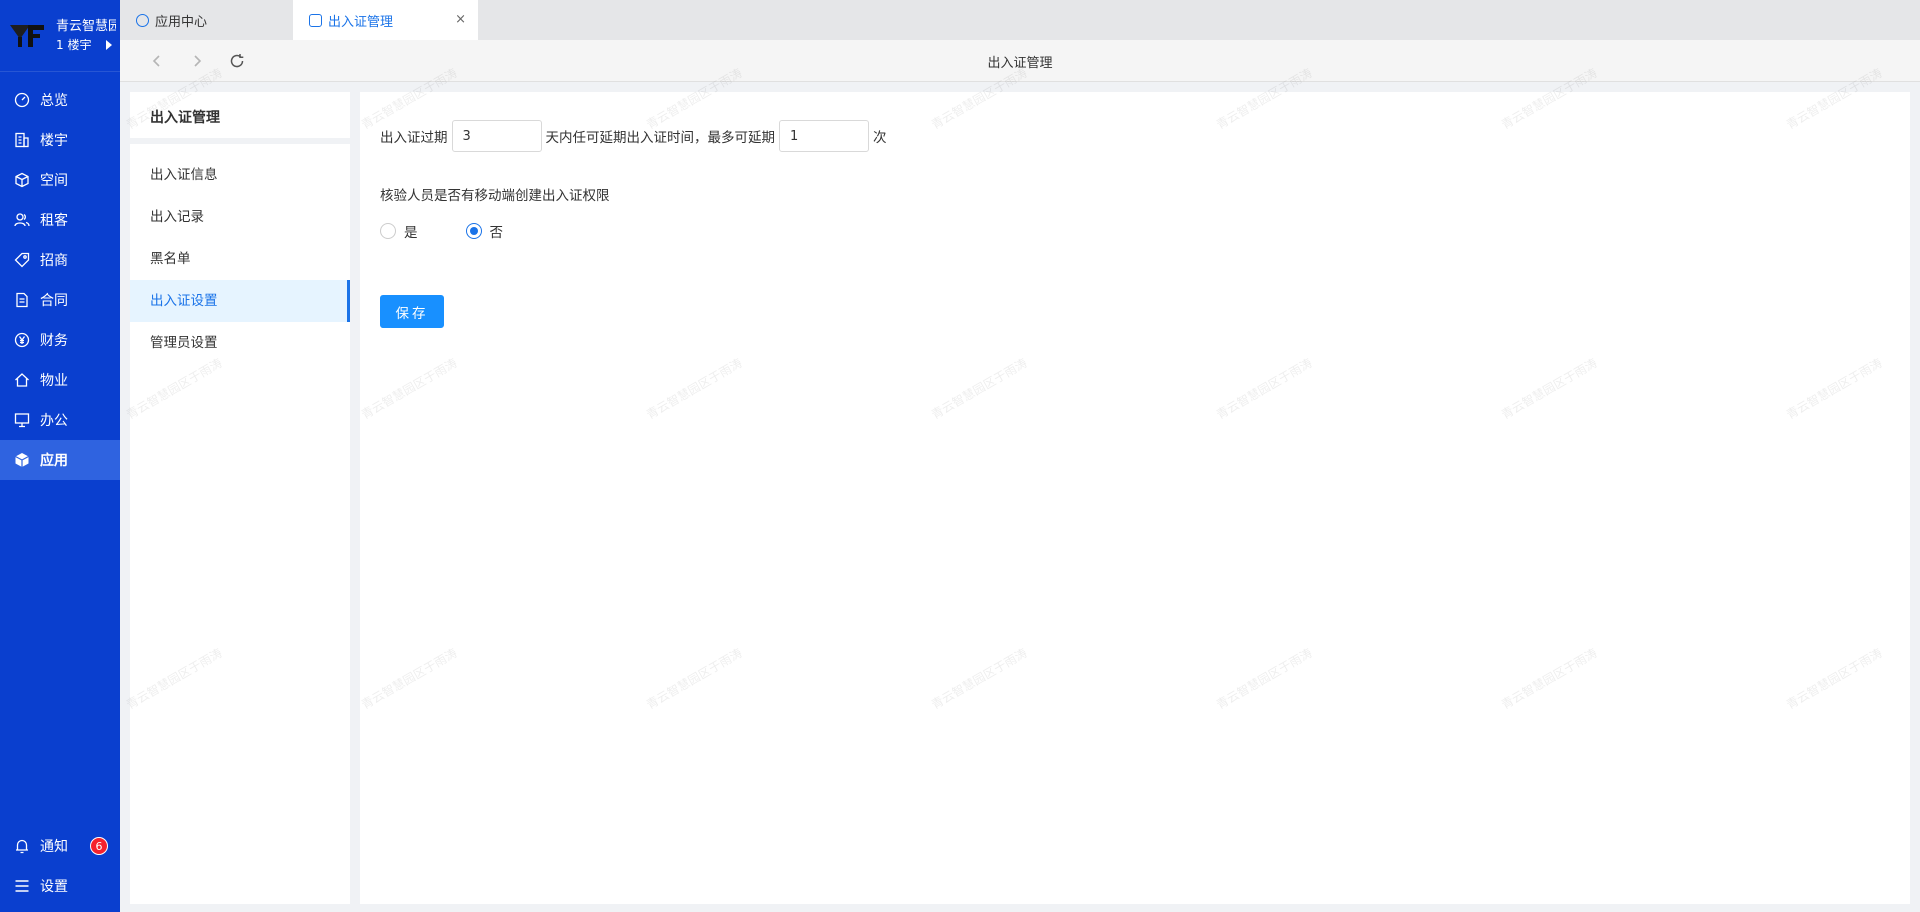 This screenshot has width=1920, height=912. What do you see at coordinates (22, 380) in the screenshot?
I see `home-icon` at bounding box center [22, 380].